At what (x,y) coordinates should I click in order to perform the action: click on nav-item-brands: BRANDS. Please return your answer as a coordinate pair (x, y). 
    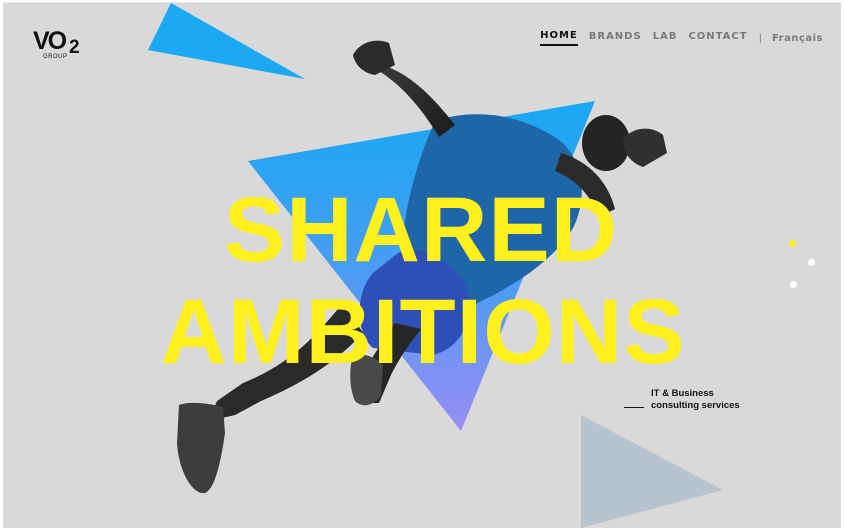
    Looking at the image, I should click on (615, 38).